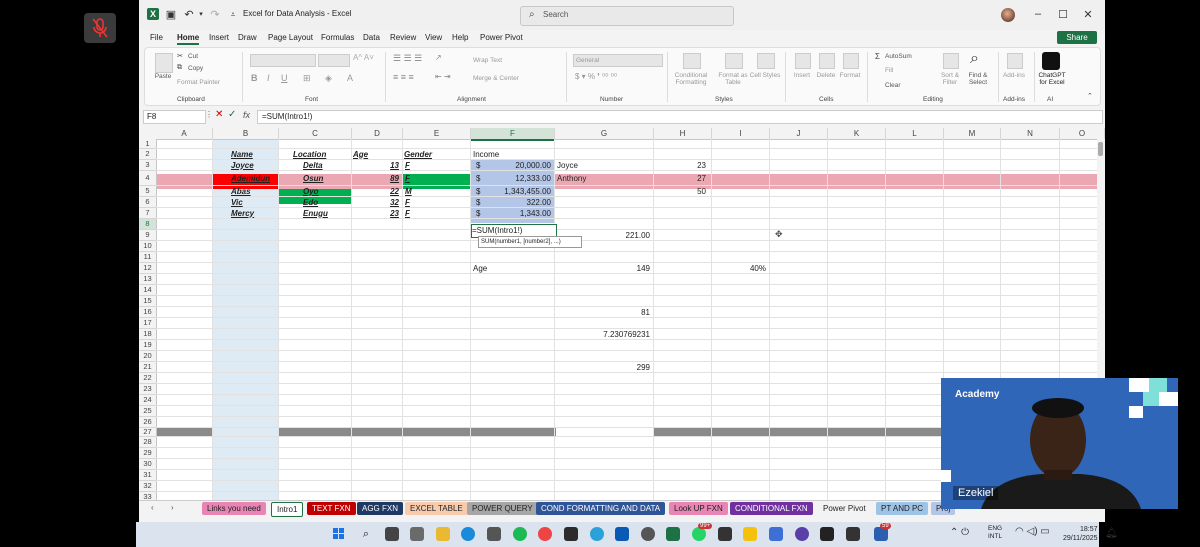  Describe the element at coordinates (188, 39) in the screenshot. I see `menu-home: Home` at that location.